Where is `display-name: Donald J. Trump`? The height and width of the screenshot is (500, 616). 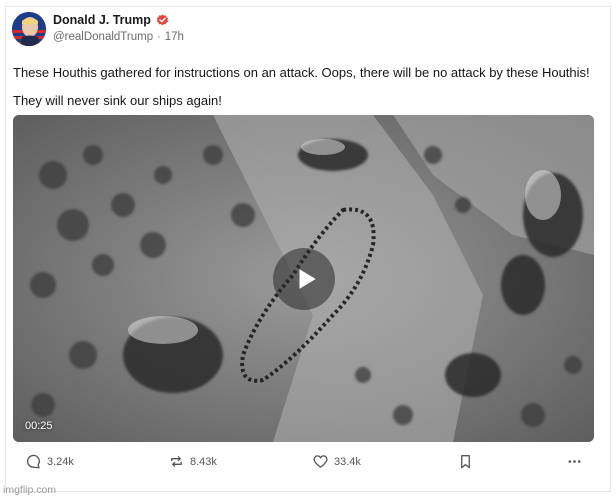
display-name: Donald J. Trump is located at coordinates (102, 20).